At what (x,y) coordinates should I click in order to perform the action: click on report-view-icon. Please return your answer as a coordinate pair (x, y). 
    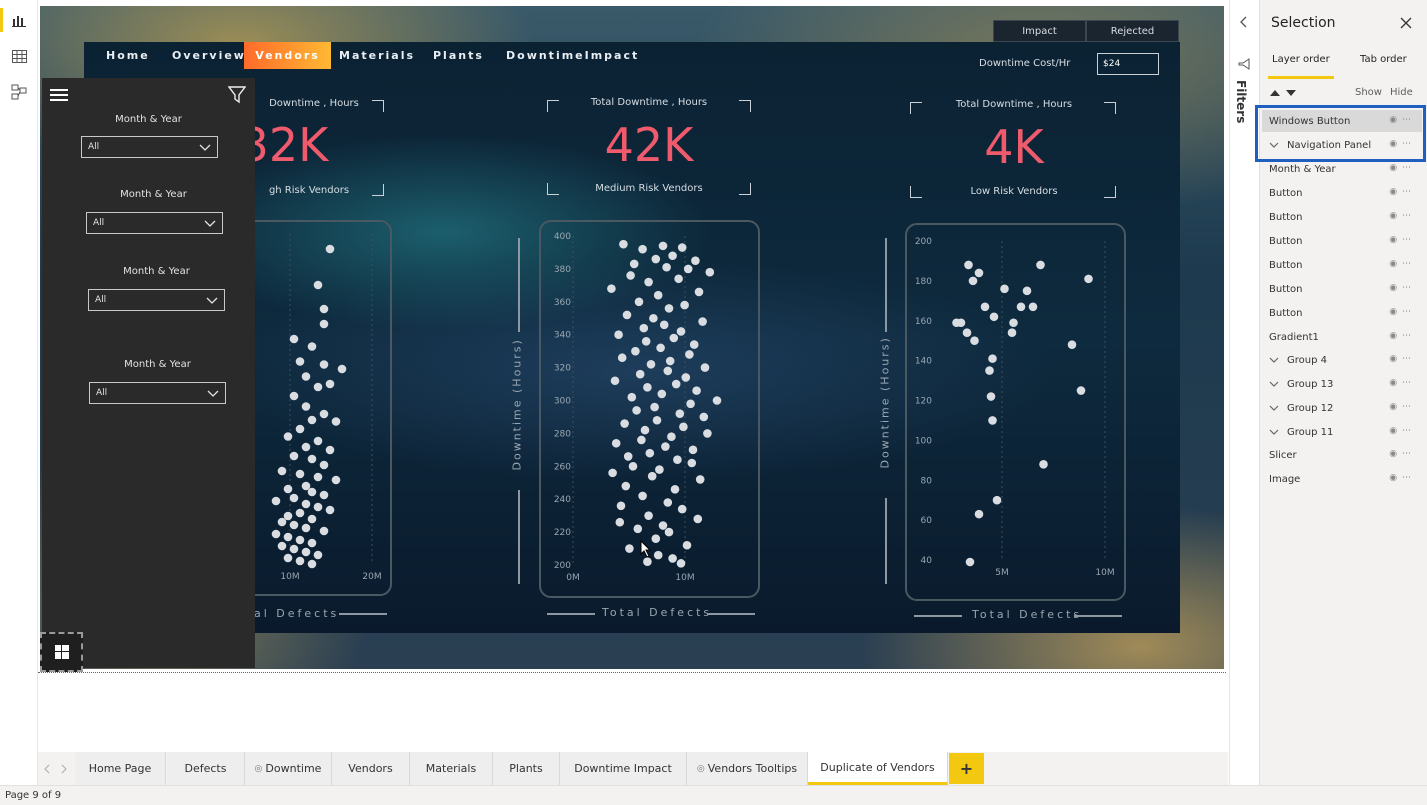
    Looking at the image, I should click on (19, 20).